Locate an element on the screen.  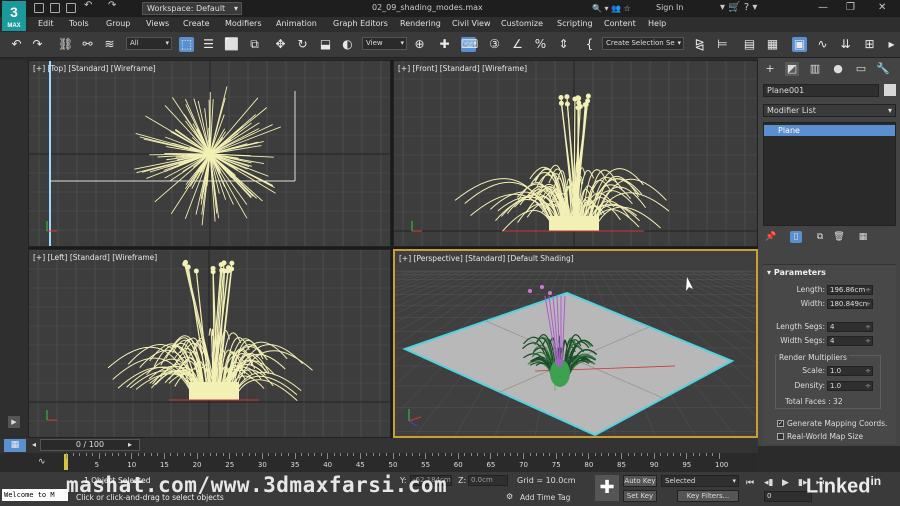
viewport-label-top: [+] [Top] [Standard] [Wireframe] is located at coordinates (94, 68).